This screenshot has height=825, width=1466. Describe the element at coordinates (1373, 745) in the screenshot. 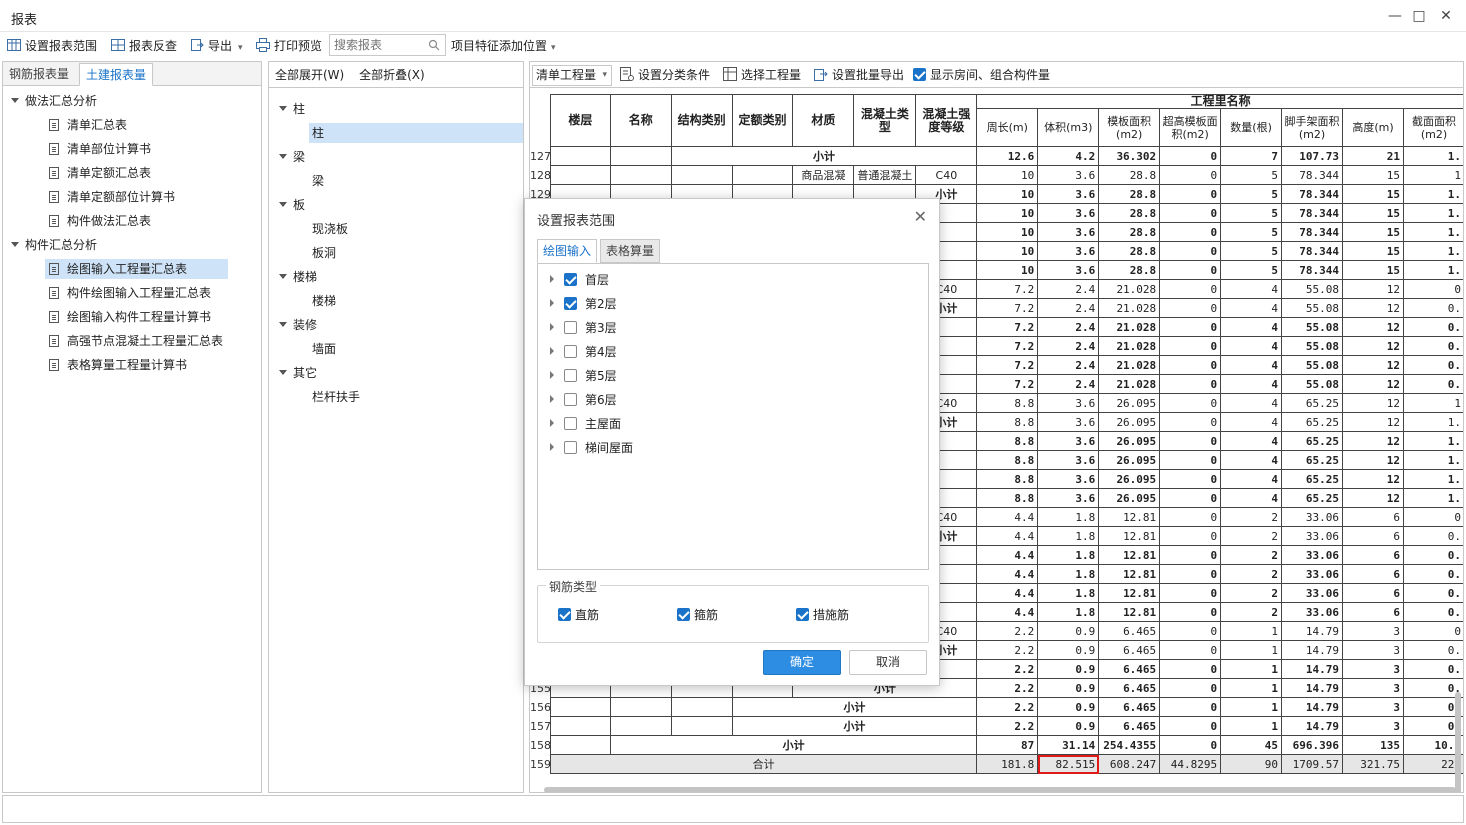

I see `table-cell: 135` at that location.